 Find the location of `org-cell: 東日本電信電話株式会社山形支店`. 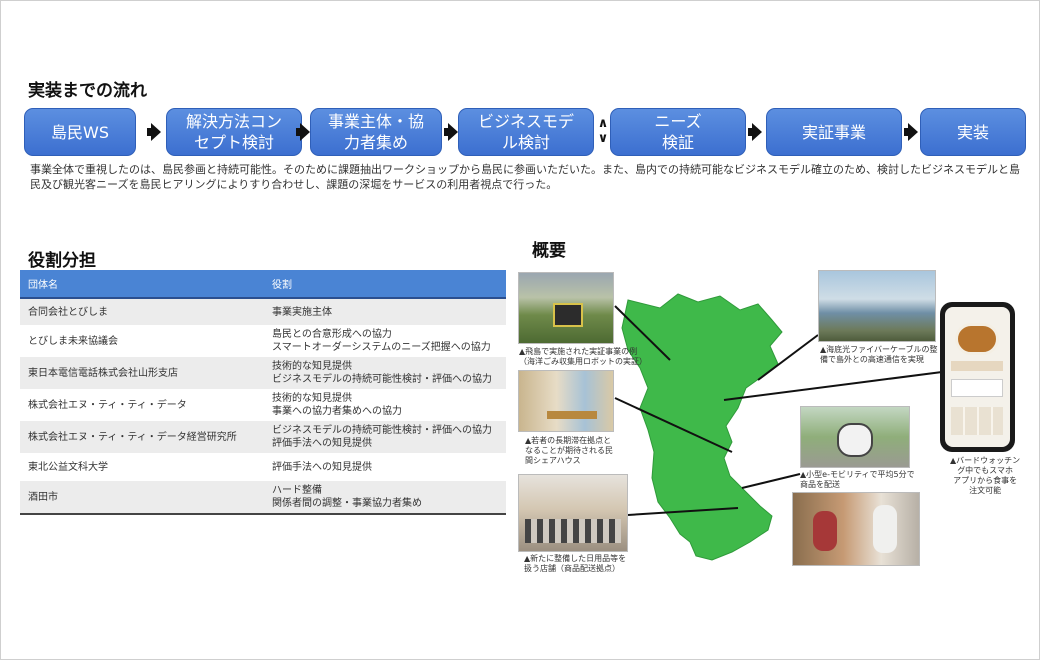

org-cell: 東日本電信電話株式会社山形支店 is located at coordinates (142, 373).